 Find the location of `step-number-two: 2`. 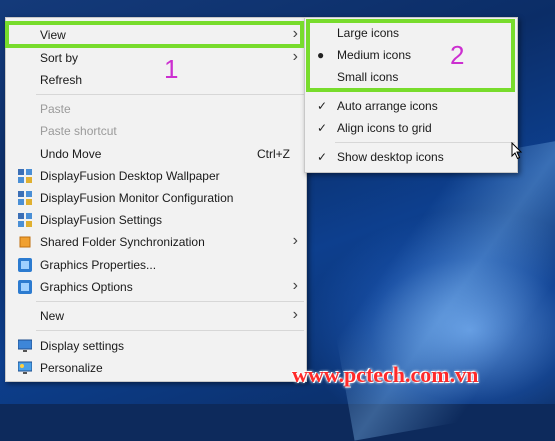

step-number-two: 2 is located at coordinates (457, 55).